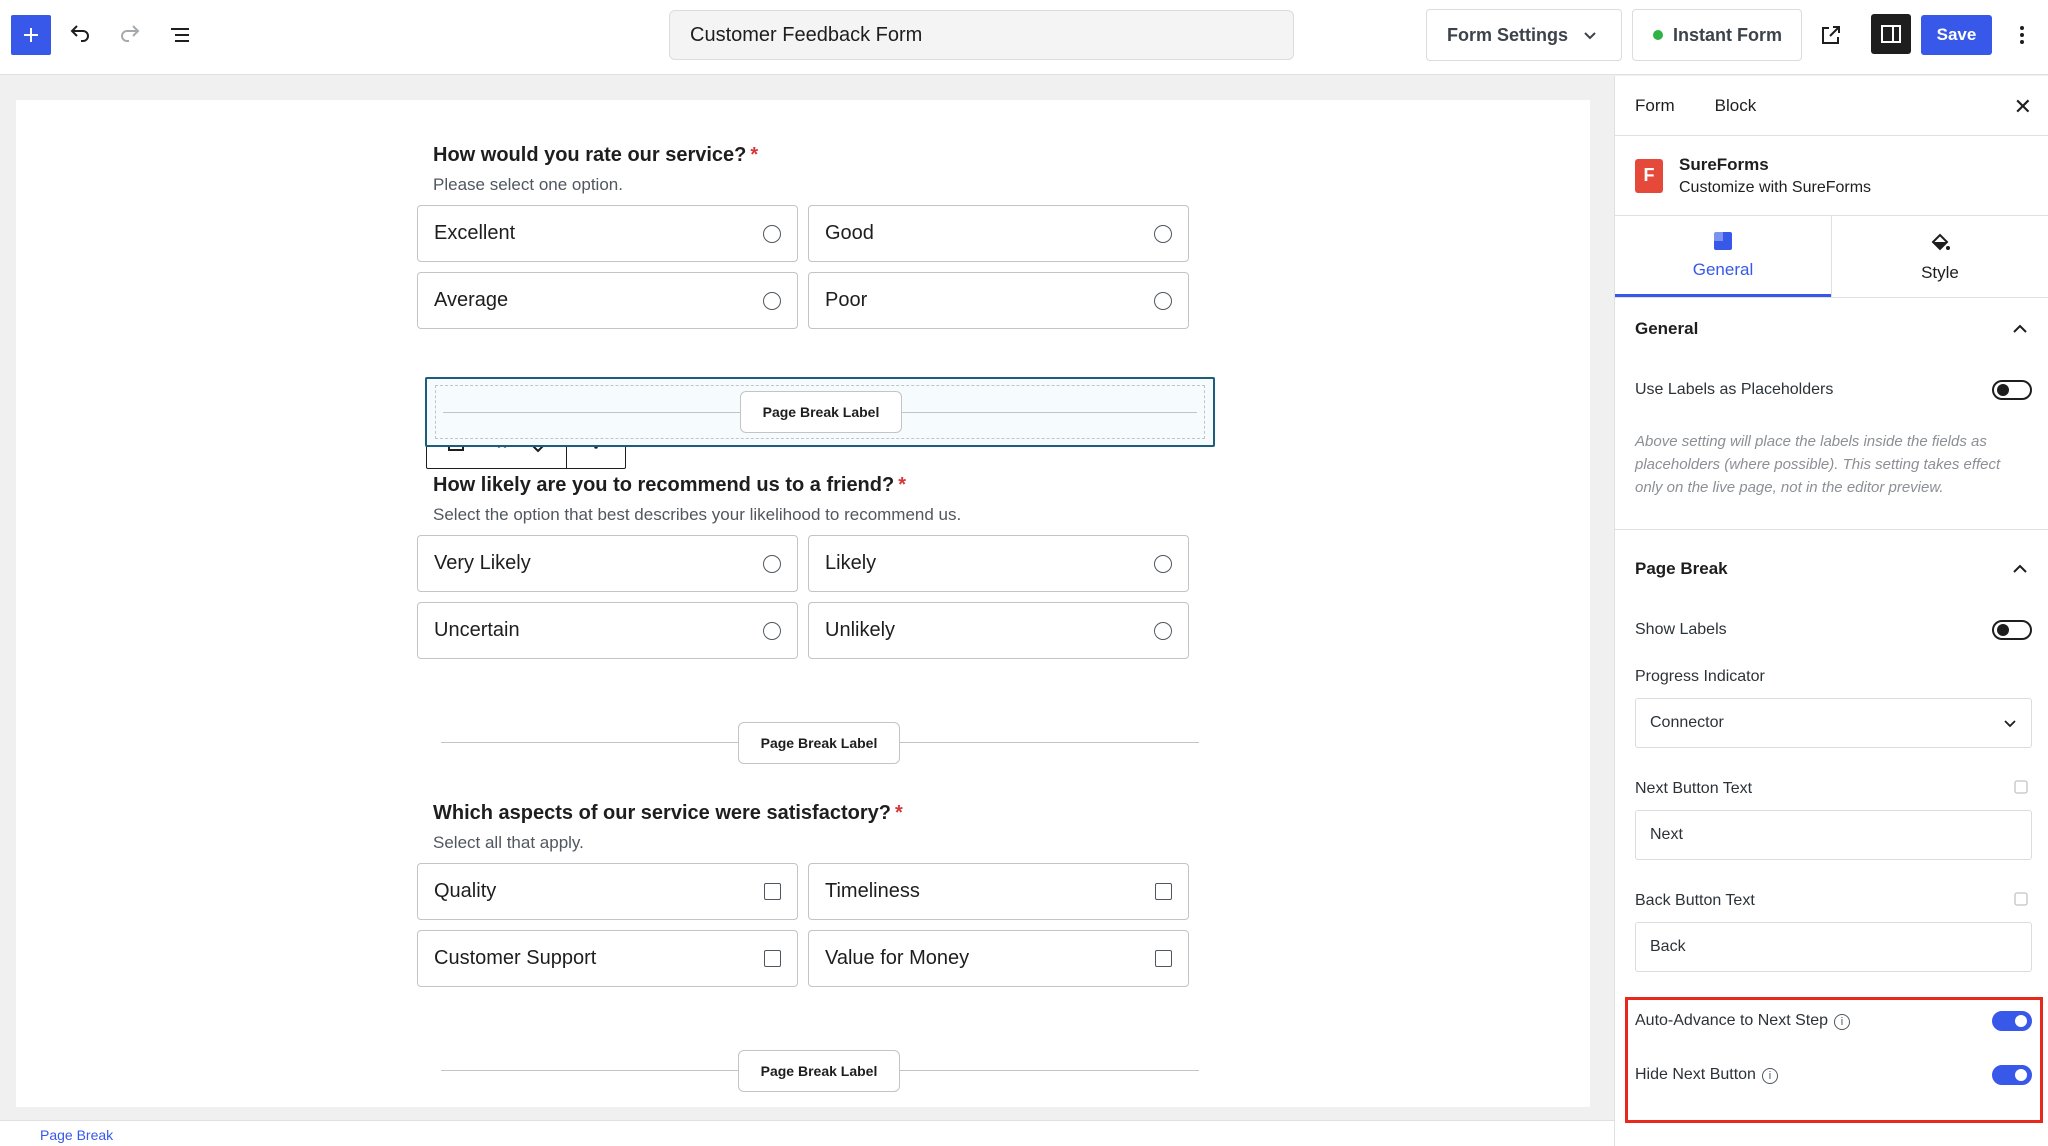  What do you see at coordinates (2020, 328) in the screenshot?
I see `chevron-up-icon` at bounding box center [2020, 328].